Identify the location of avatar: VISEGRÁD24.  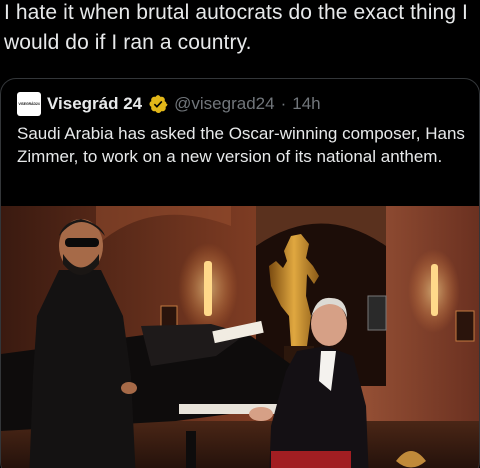
(29, 104).